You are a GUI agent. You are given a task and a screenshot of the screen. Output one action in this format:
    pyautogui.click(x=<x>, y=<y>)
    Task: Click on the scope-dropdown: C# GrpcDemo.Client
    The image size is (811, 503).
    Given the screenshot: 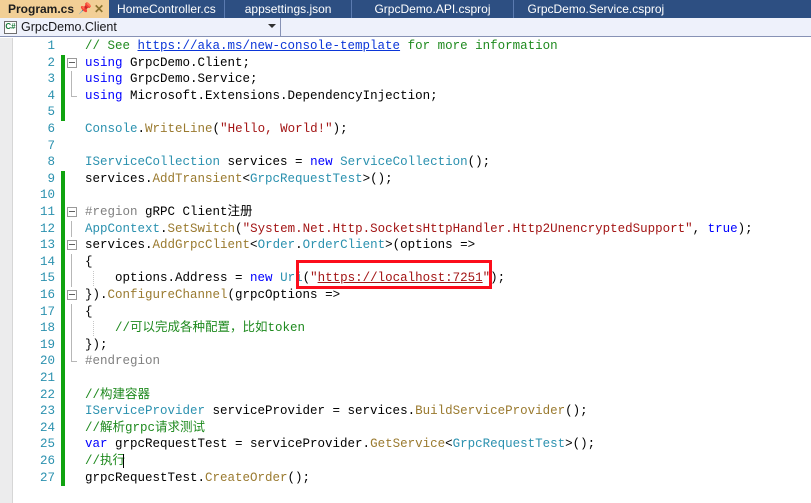 What is the action you would take?
    pyautogui.click(x=140, y=27)
    